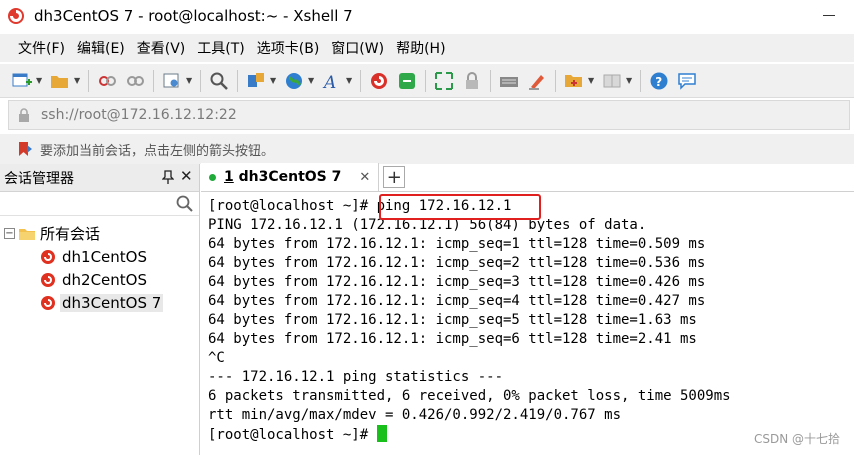 The image size is (854, 455). I want to click on tab-title: dh3CentOS 7, so click(287, 177).